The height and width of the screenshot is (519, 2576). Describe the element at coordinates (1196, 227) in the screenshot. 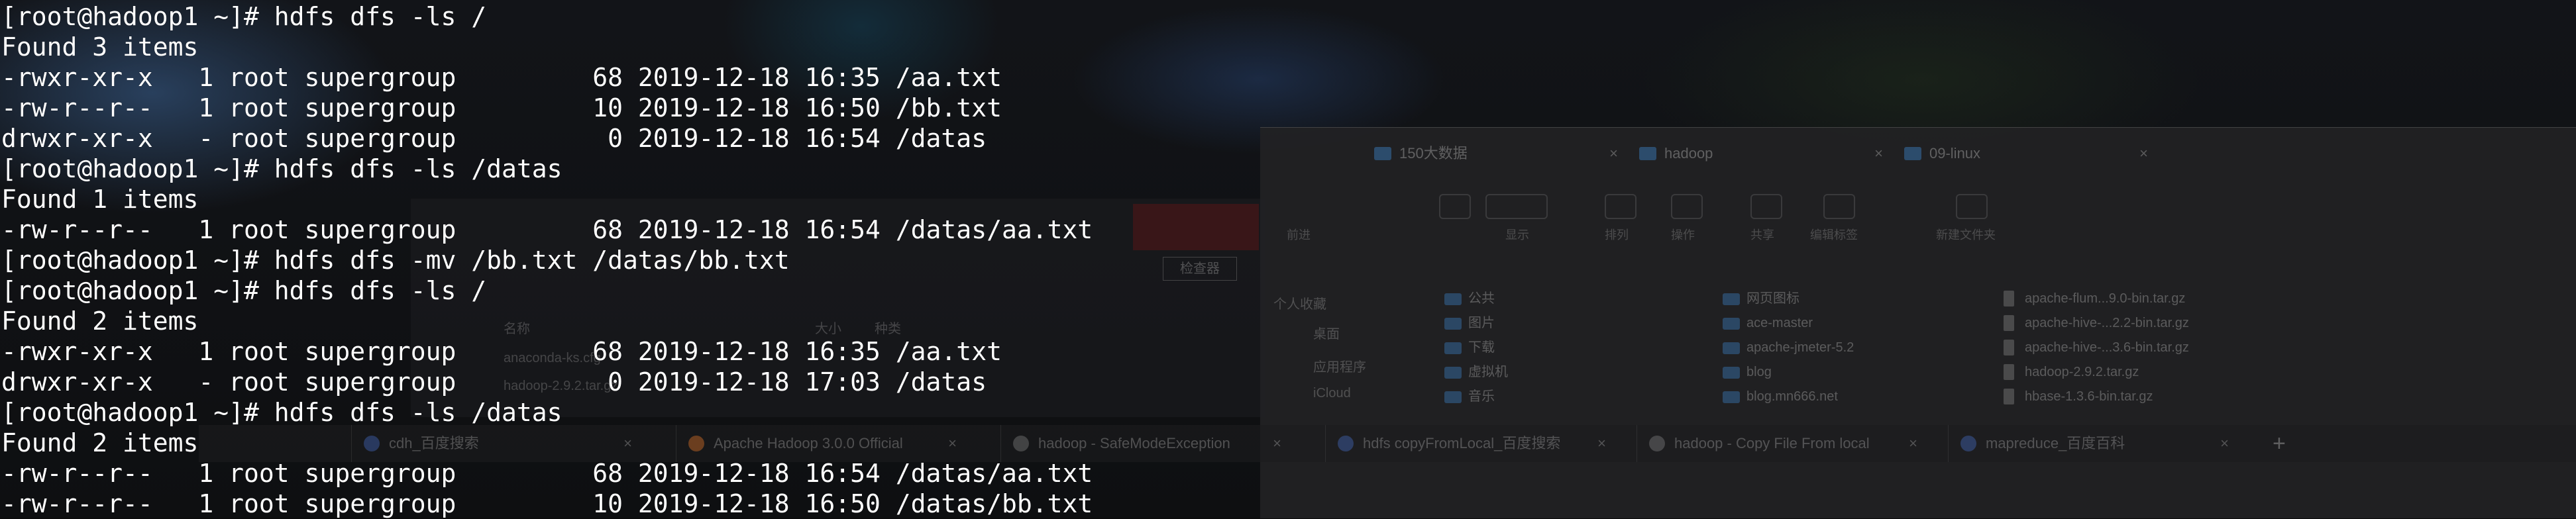

I see `red-banner` at that location.